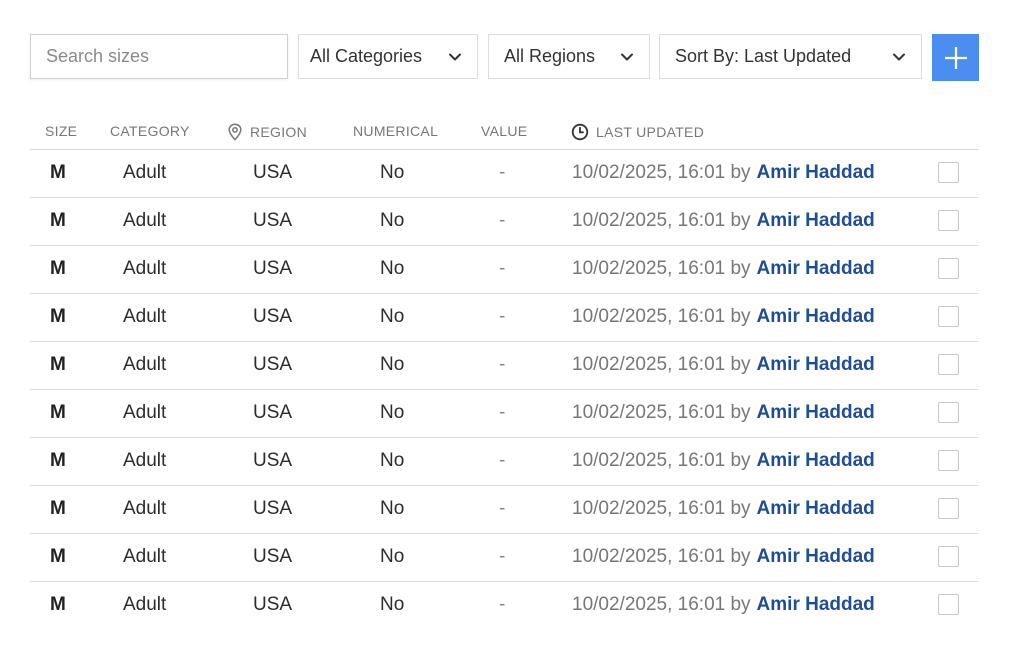 This screenshot has width=1012, height=670. I want to click on plus-icon, so click(955, 57).